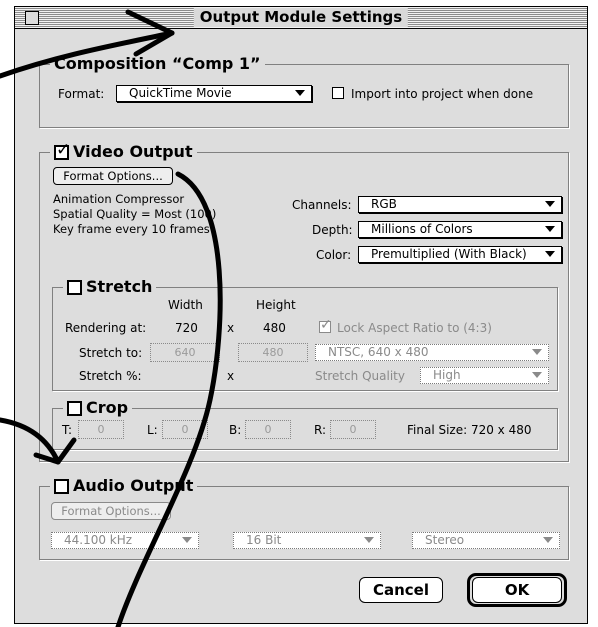 This screenshot has height=627, width=598. Describe the element at coordinates (449, 254) in the screenshot. I see `color-value: Premultiplied (With Black)` at that location.